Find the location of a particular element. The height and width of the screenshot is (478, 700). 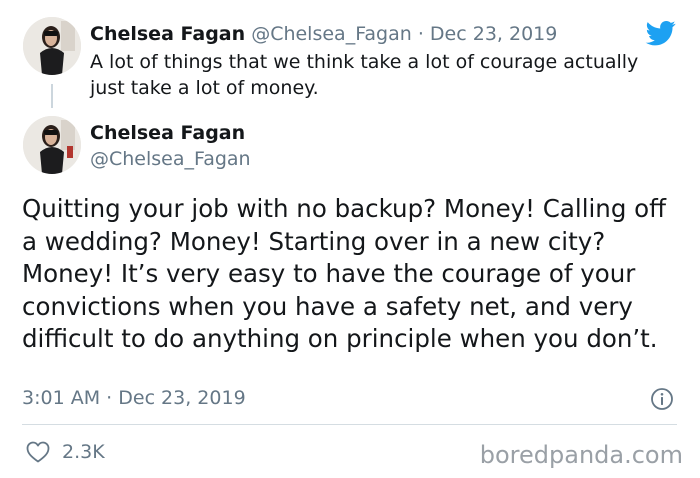

tweet-date: Dec 23, 2019 is located at coordinates (182, 398).